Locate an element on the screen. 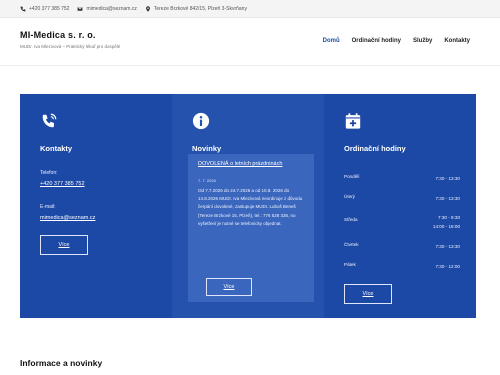  hours-day: Čtvrtek is located at coordinates (351, 244).